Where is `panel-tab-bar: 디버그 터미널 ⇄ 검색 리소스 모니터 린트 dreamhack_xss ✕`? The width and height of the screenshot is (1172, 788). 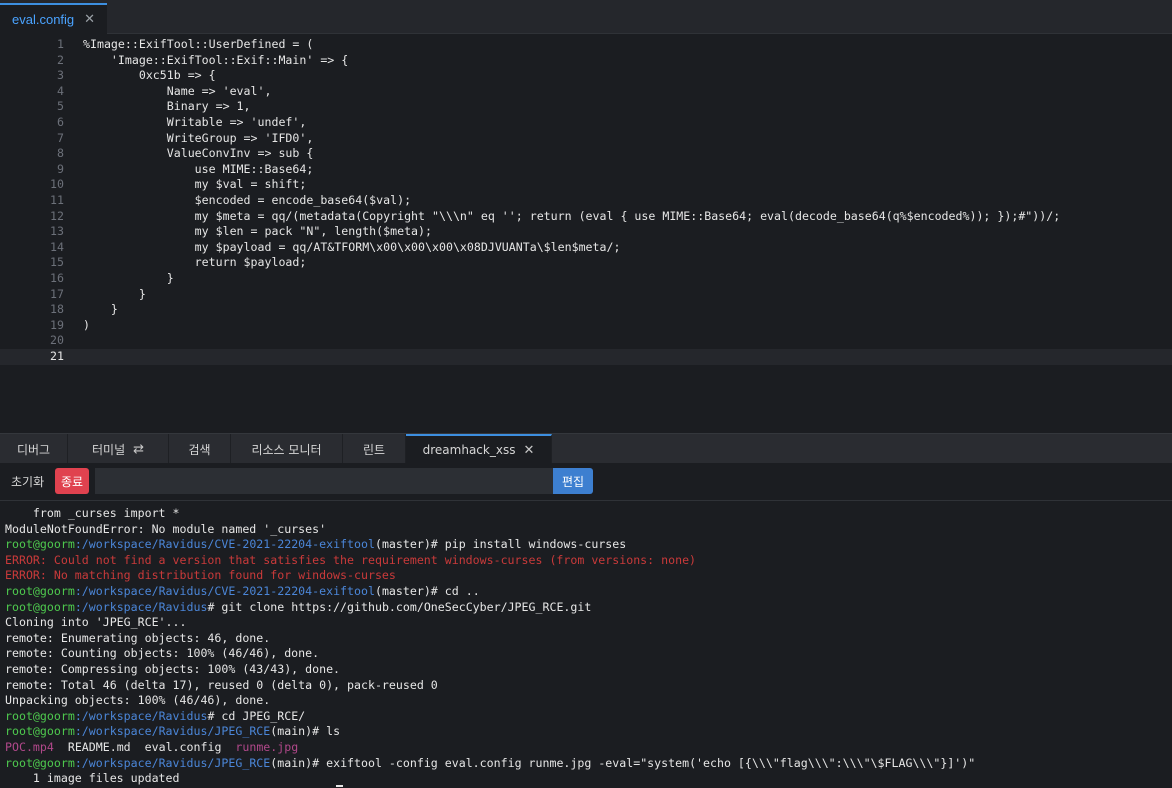 panel-tab-bar: 디버그 터미널 ⇄ 검색 리소스 모니터 린트 dreamhack_xss ✕ is located at coordinates (586, 448).